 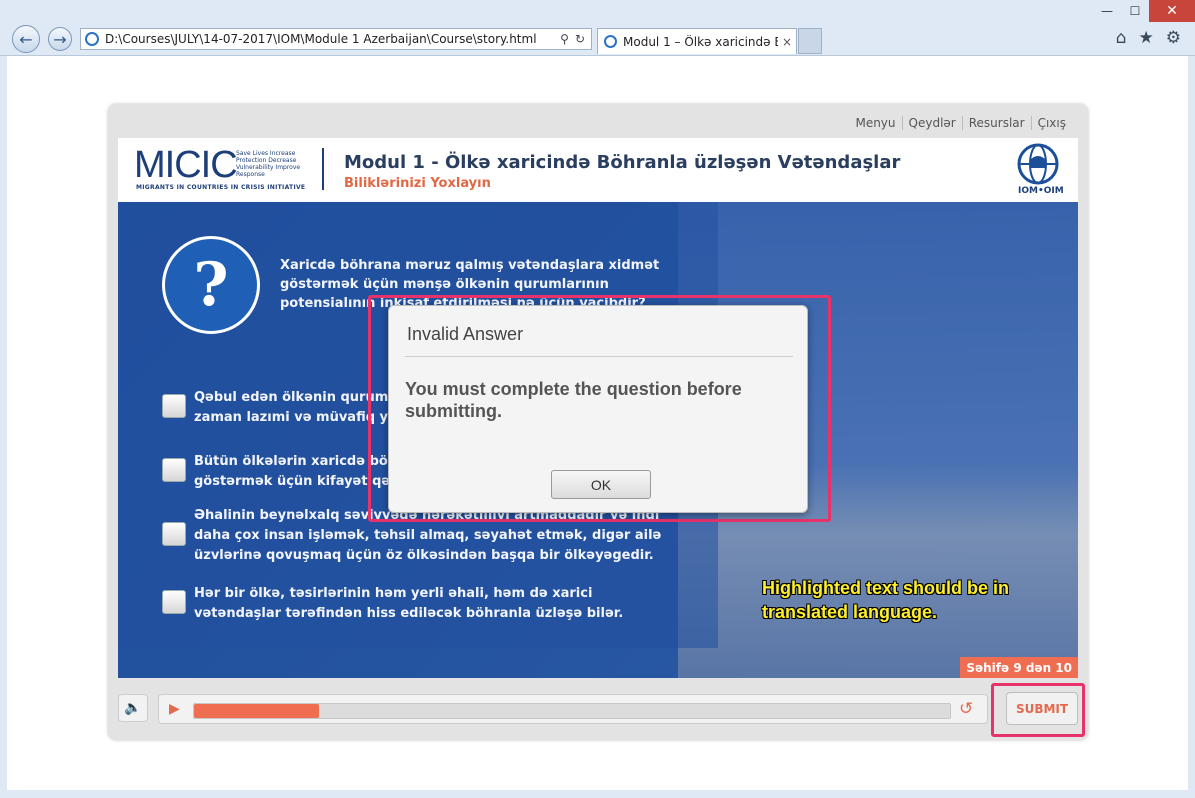 I want to click on play-icon: ▶, so click(x=174, y=709).